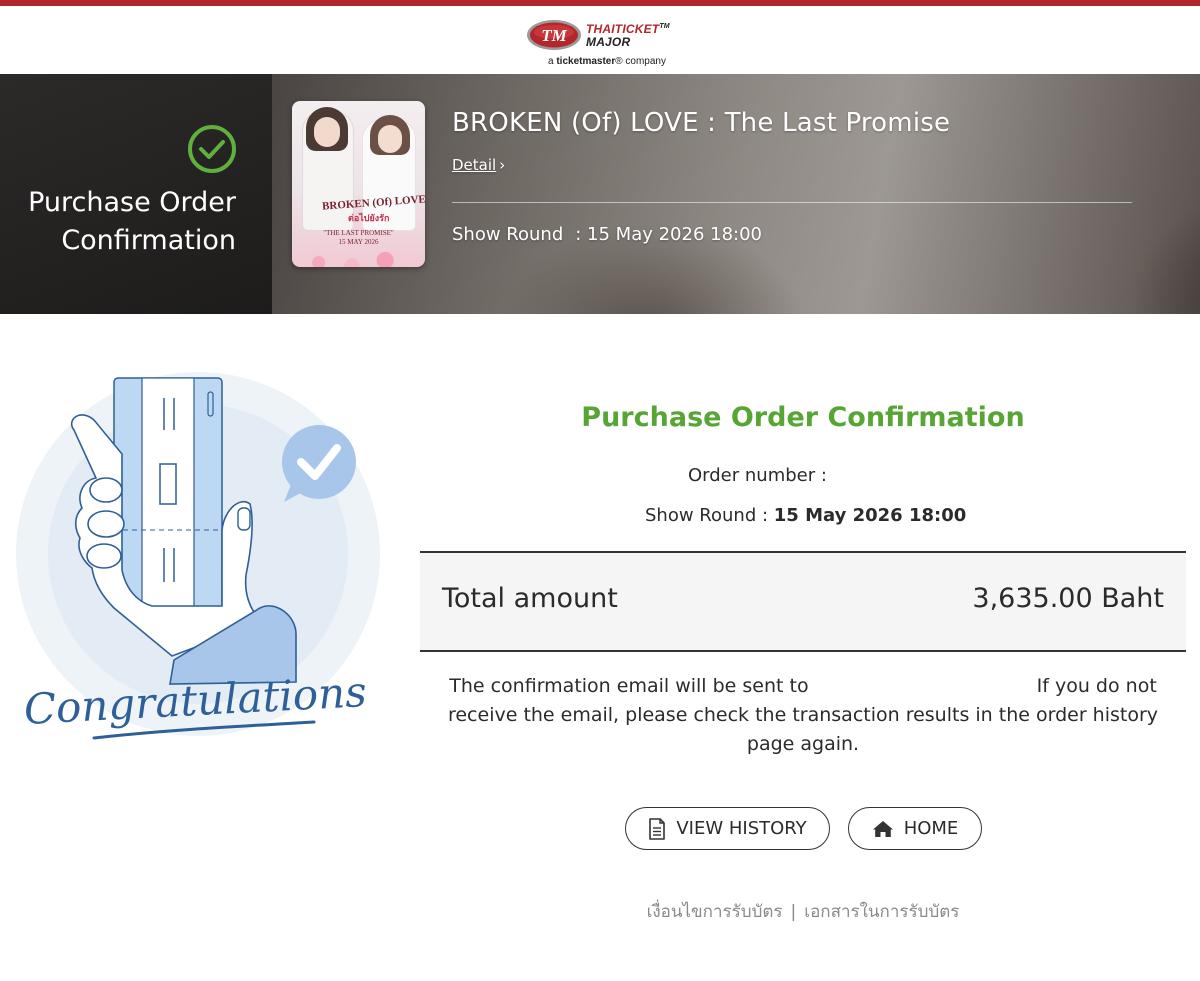  Describe the element at coordinates (212, 149) in the screenshot. I see `check-circle-icon` at that location.